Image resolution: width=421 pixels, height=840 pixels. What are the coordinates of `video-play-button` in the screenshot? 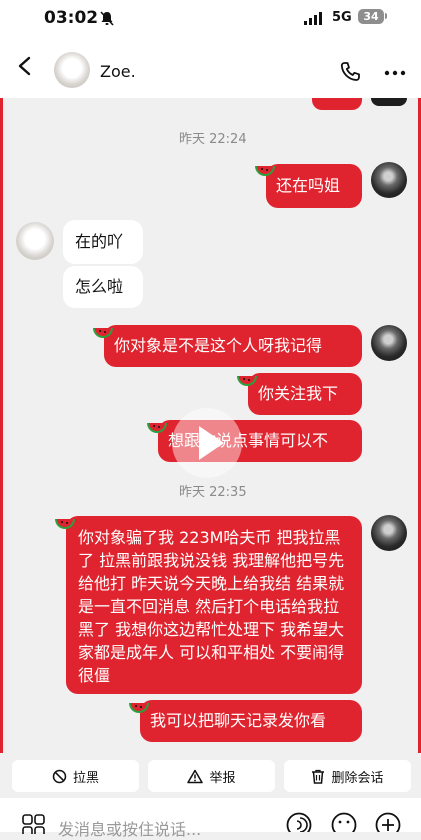 It's located at (207, 443).